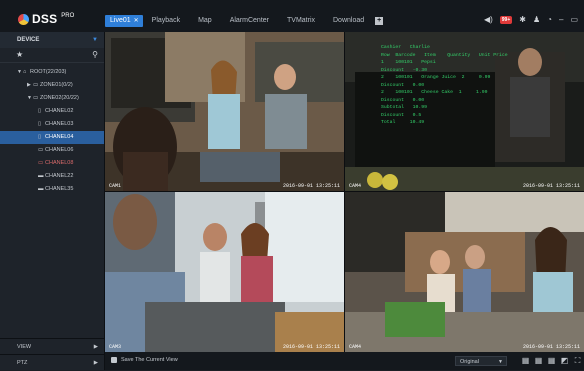  Describe the element at coordinates (436, 77) in the screenshot. I see `pos-line: 2 100101 Orange Juice 2 0.99` at that location.